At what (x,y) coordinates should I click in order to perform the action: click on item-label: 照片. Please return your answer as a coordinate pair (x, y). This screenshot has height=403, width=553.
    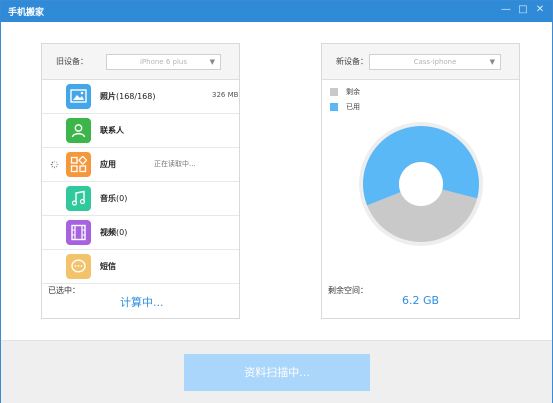
    Looking at the image, I should click on (108, 96).